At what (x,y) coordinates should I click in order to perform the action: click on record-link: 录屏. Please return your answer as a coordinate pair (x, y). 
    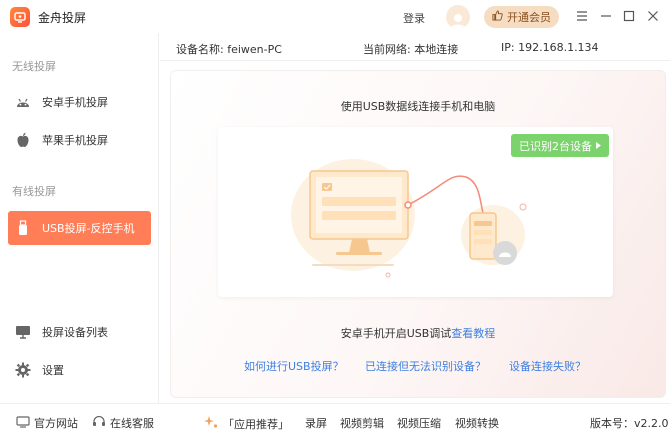
    Looking at the image, I should click on (316, 423).